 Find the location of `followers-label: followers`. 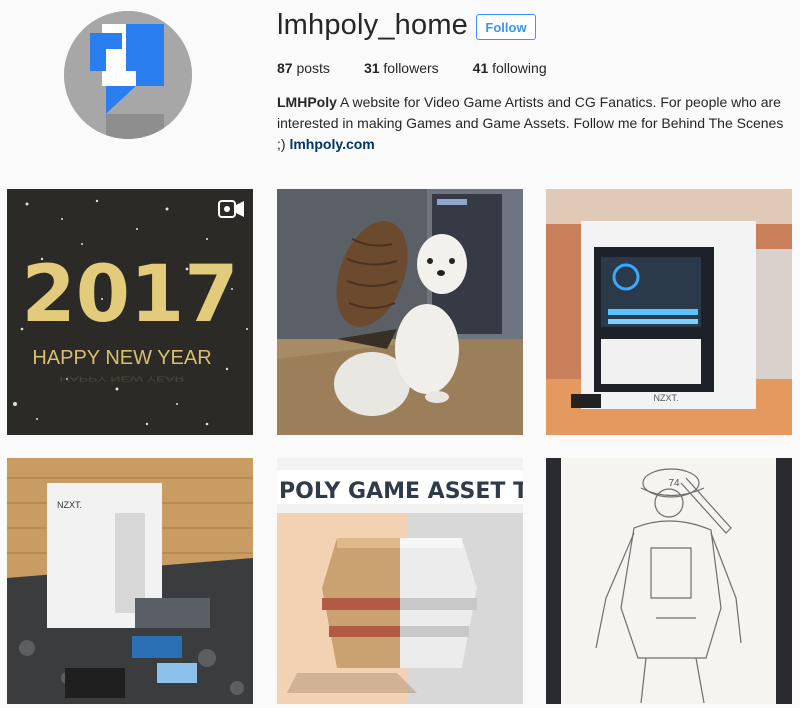

followers-label: followers is located at coordinates (411, 68).